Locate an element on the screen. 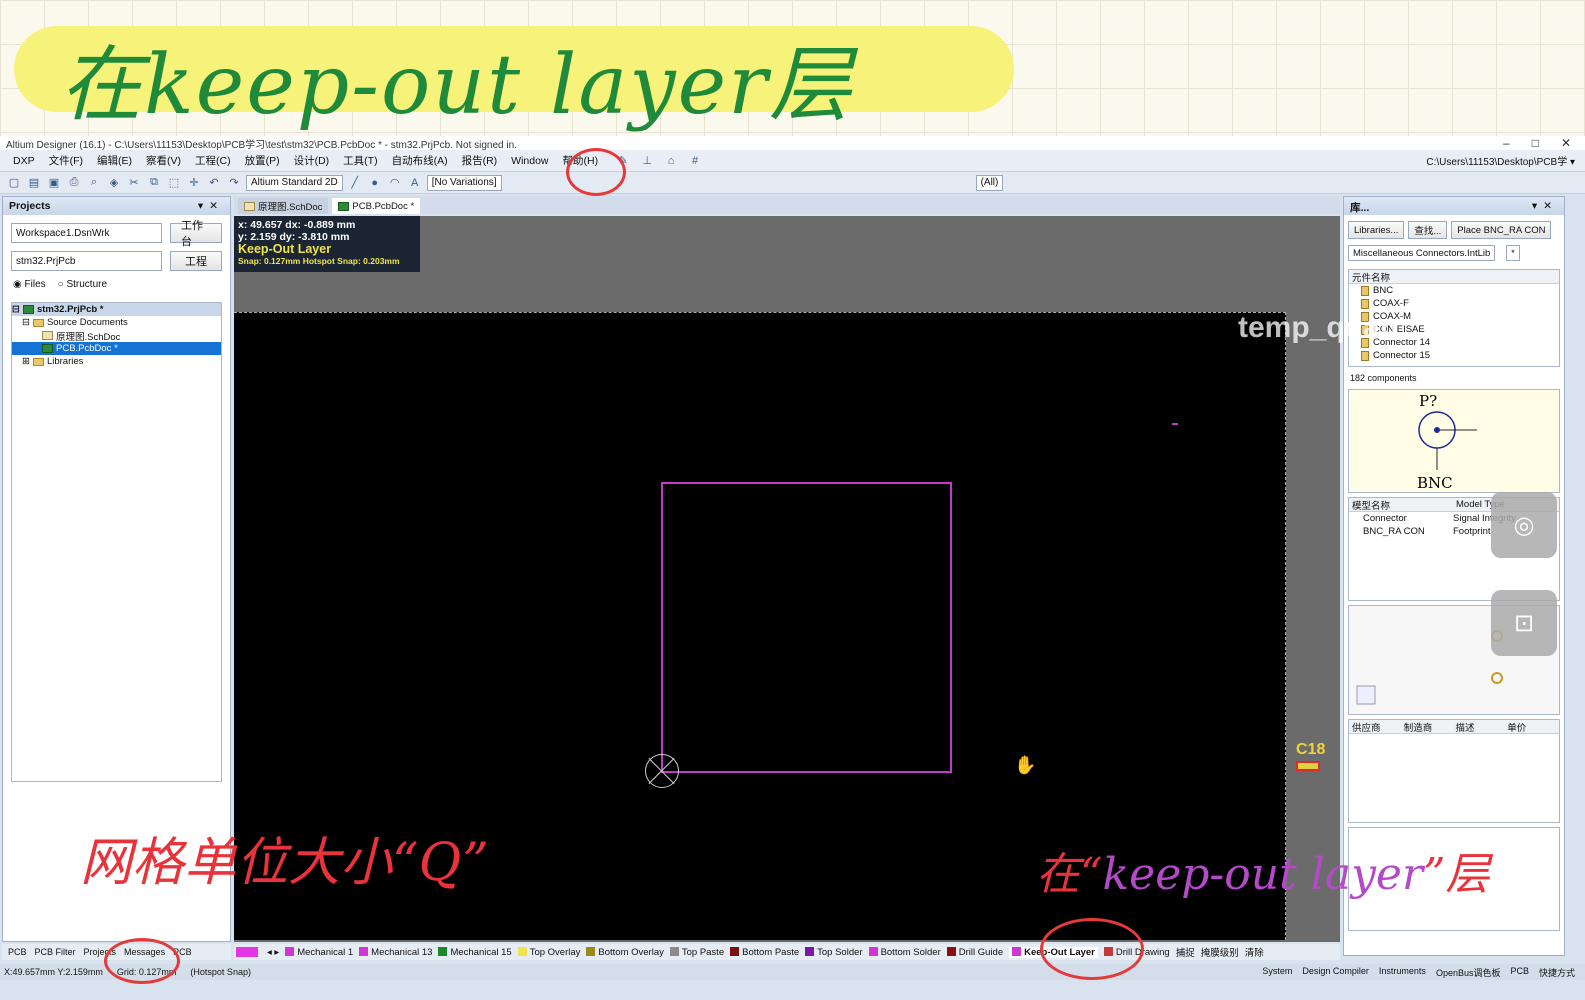  c18-designator: C18 is located at coordinates (1310, 750).